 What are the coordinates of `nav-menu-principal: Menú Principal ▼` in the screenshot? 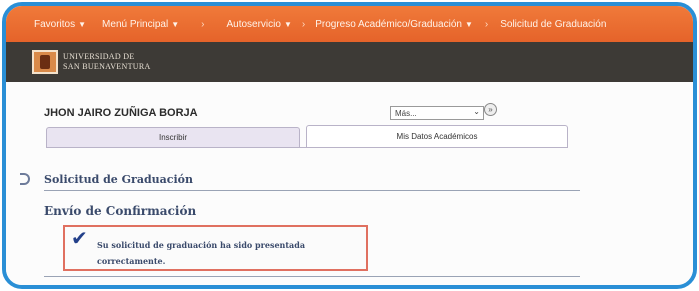 It's located at (140, 24).